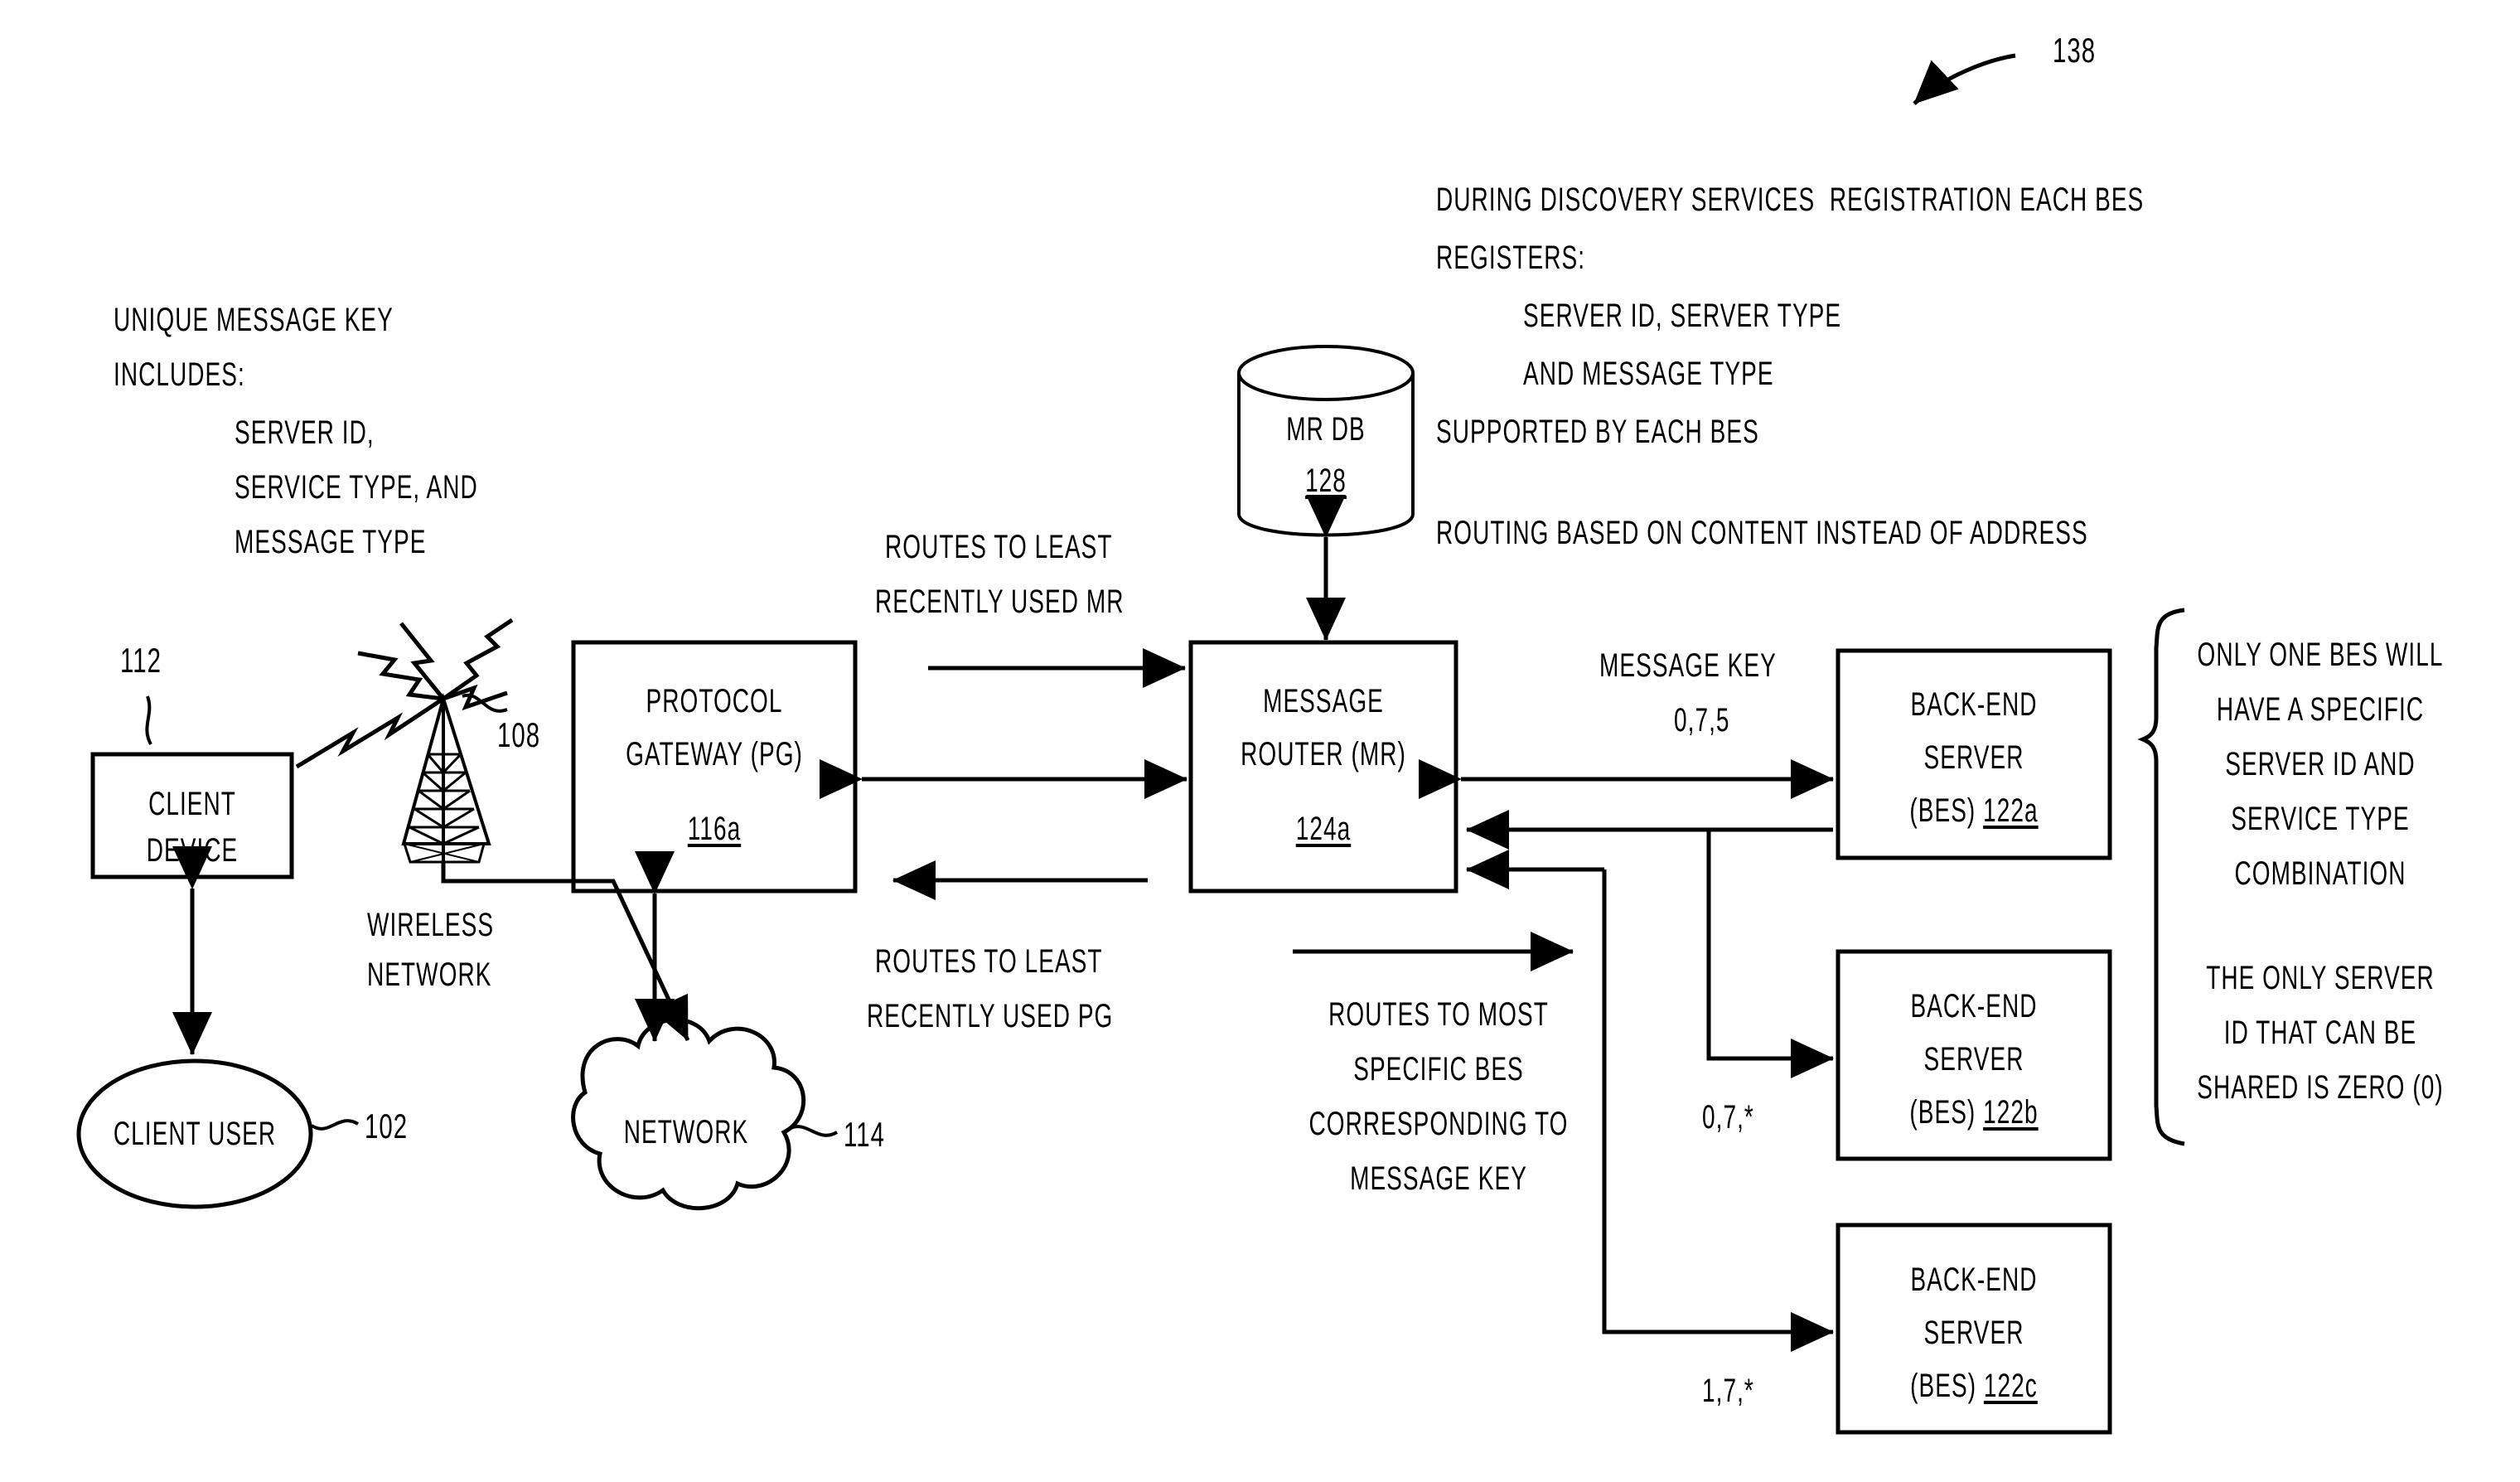 This screenshot has height=1482, width=2520. I want to click on wireless-network-caption-0: WIRELESS, so click(431, 925).